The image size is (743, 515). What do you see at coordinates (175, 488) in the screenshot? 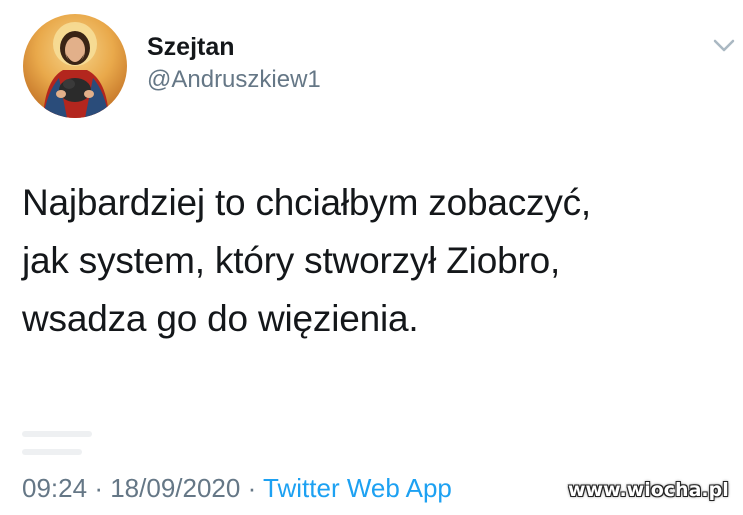
I see `tweet-date: 18/09/2020` at bounding box center [175, 488].